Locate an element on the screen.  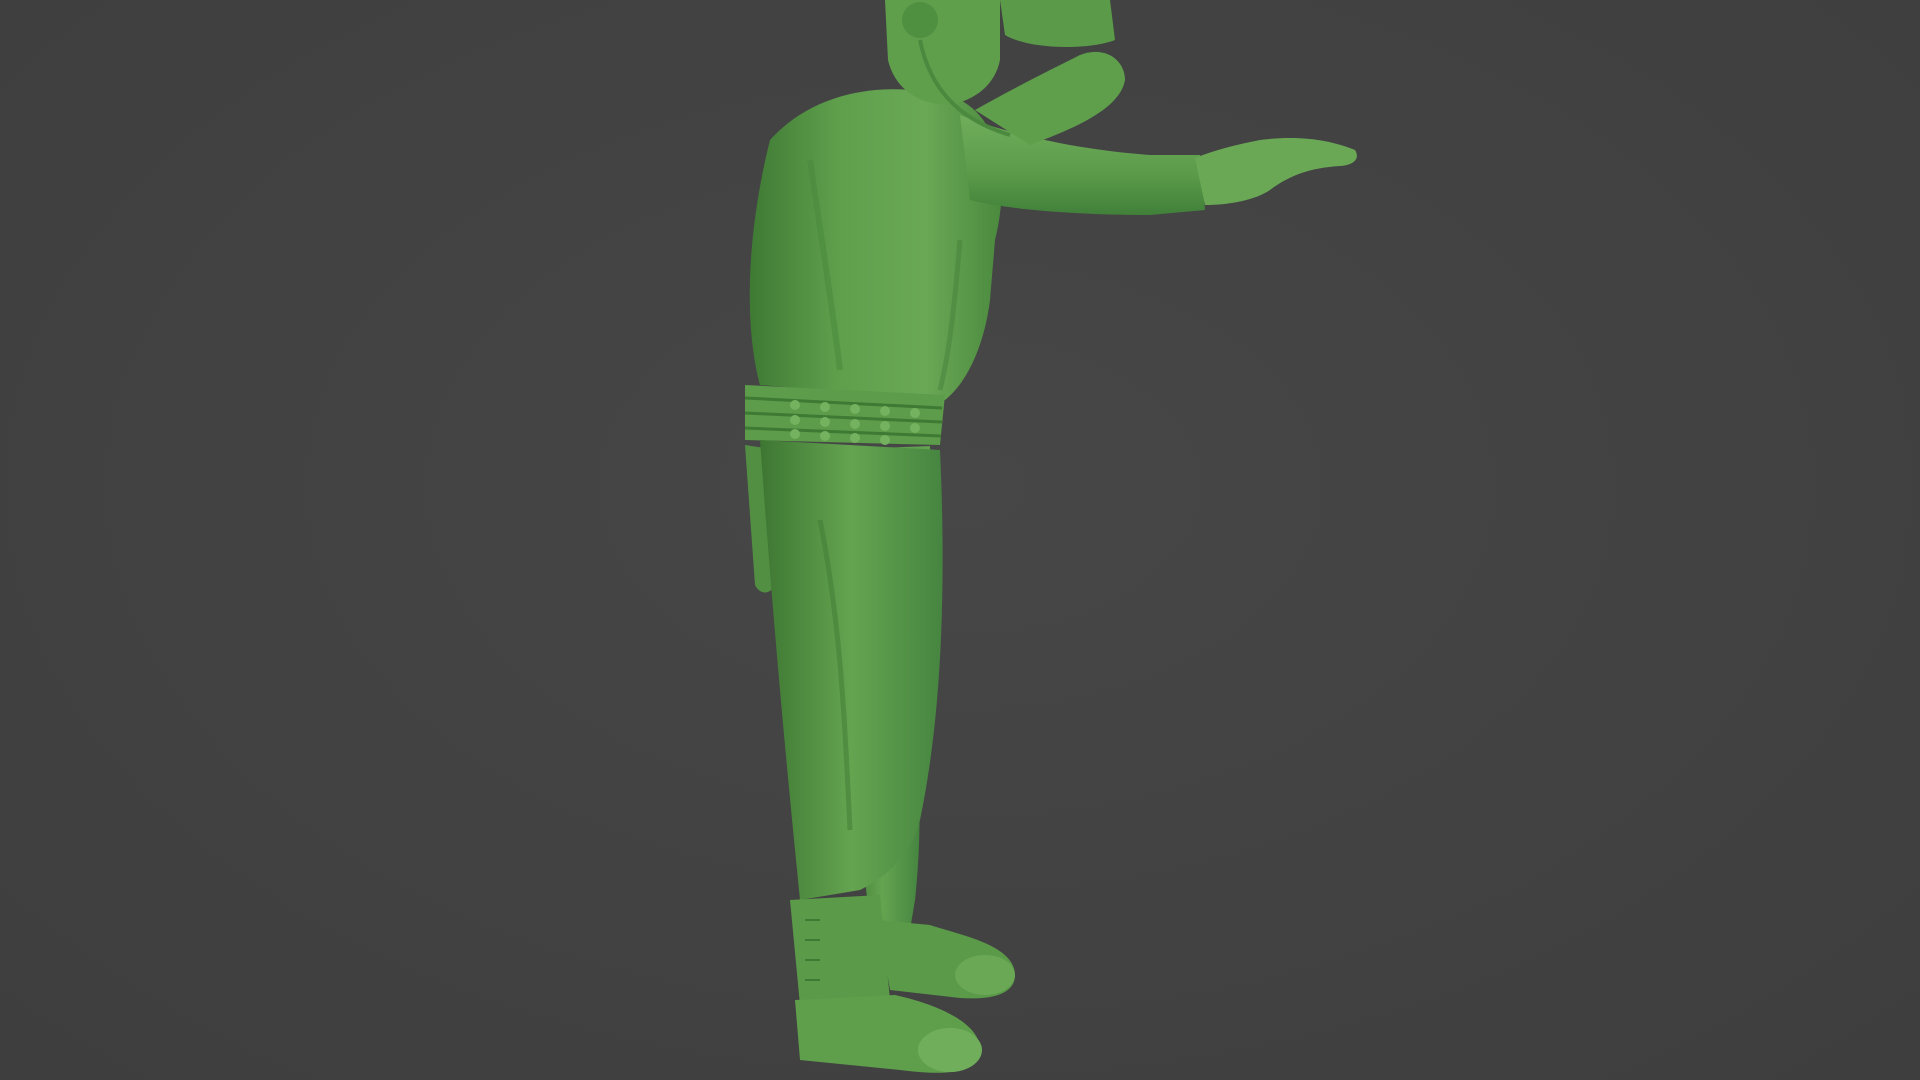
headset-icon is located at coordinates (920, 20).